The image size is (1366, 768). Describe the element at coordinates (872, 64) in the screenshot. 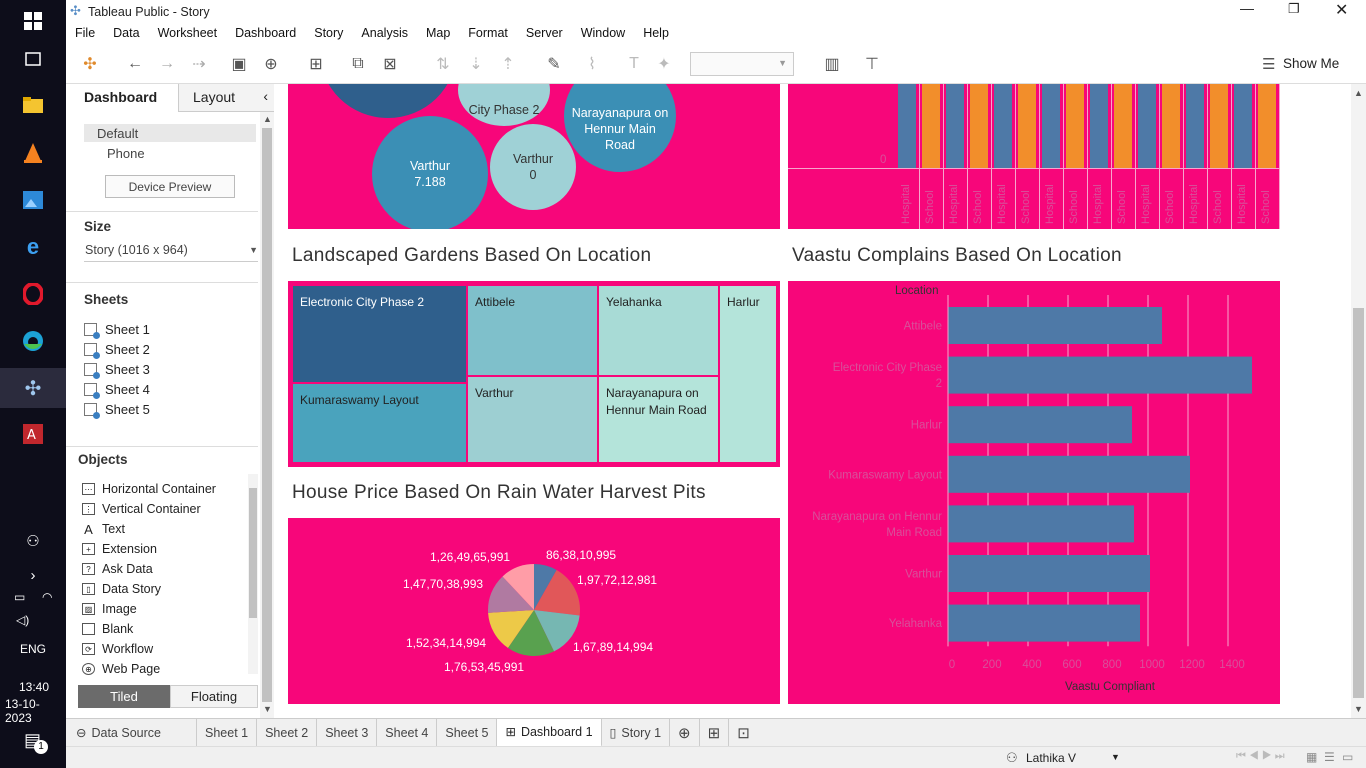

I see `presentation-mode-icon: ⊤` at that location.